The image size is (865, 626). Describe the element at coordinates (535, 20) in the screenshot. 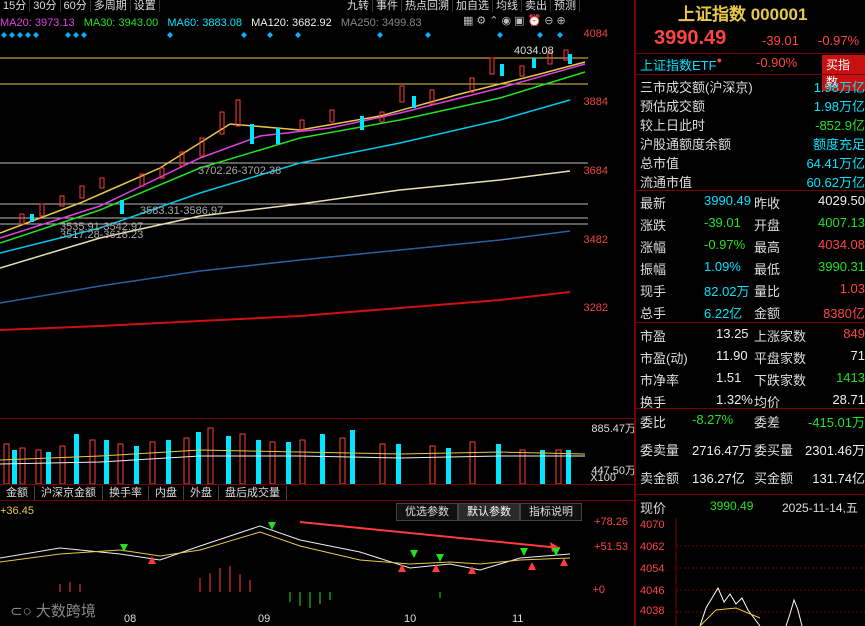

I see `alarm-icon: ⏰` at that location.